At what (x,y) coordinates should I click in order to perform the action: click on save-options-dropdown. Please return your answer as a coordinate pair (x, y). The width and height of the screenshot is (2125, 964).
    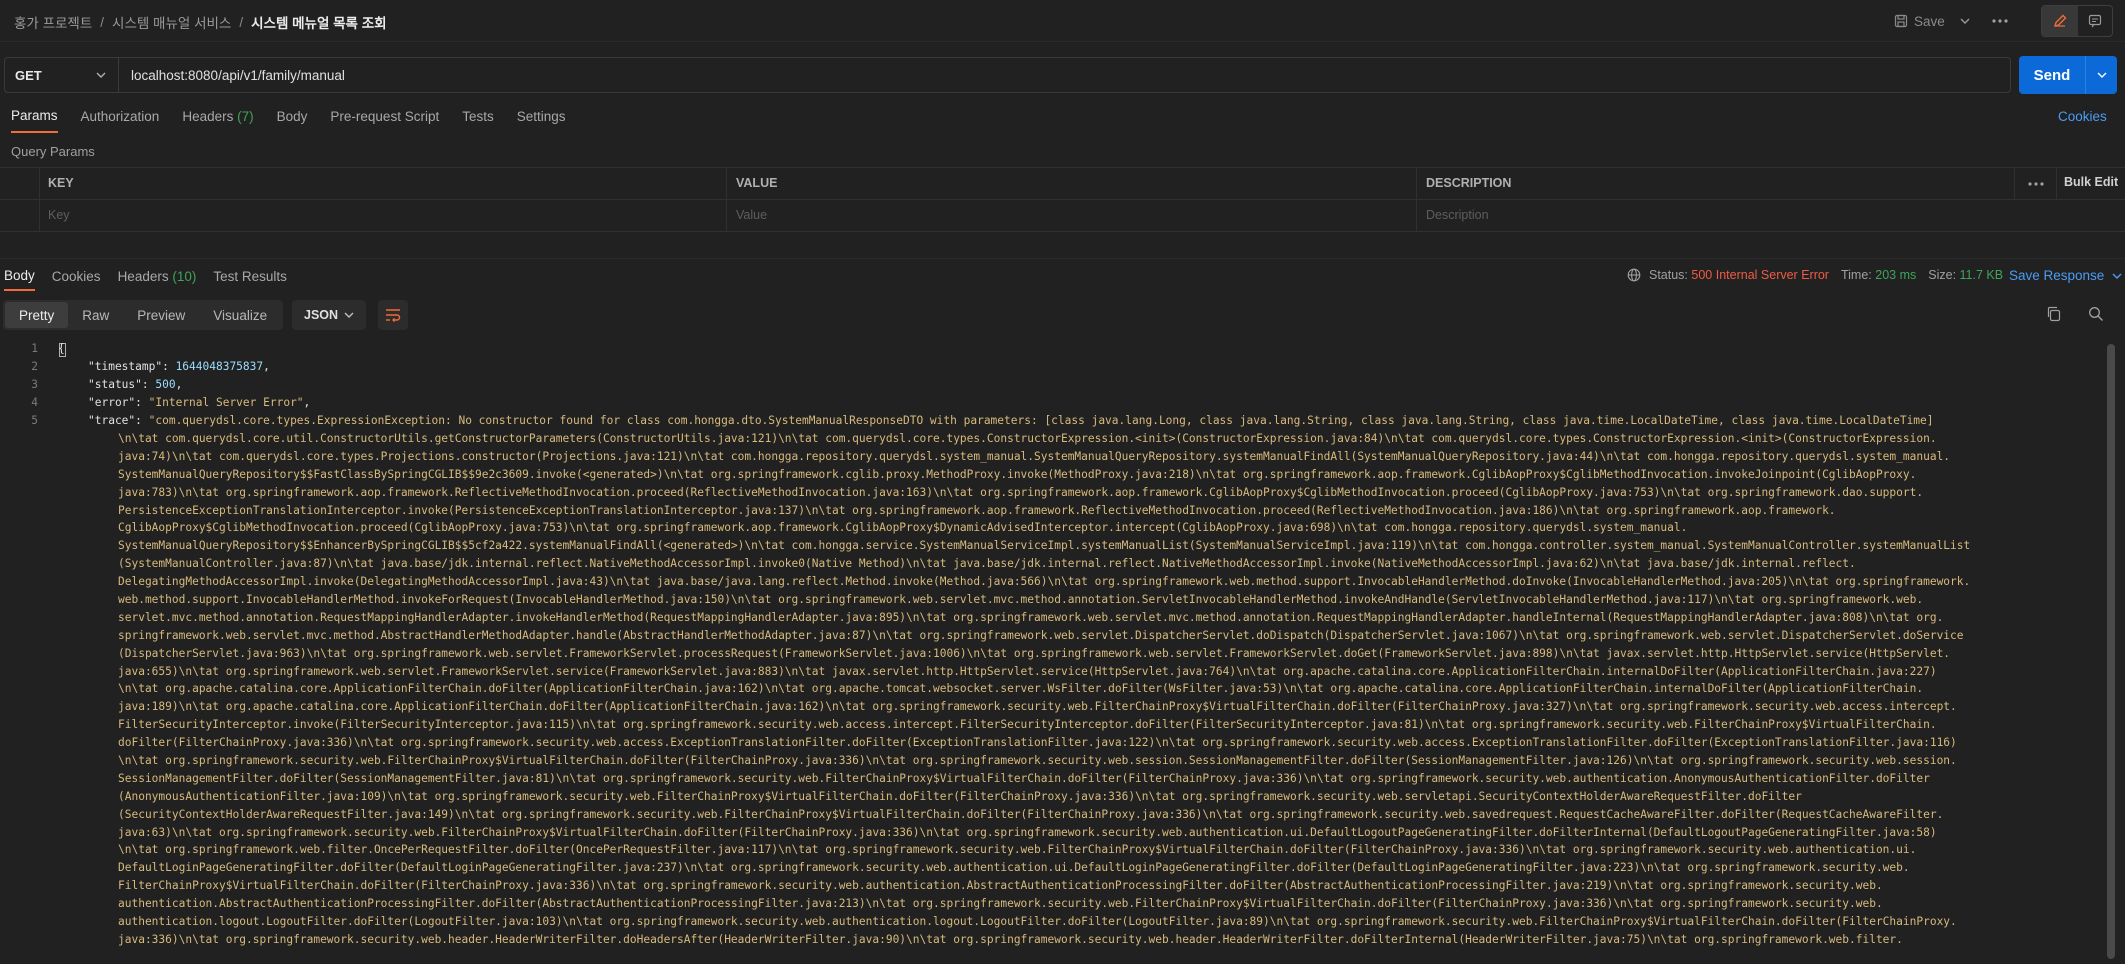
    Looking at the image, I should click on (1965, 21).